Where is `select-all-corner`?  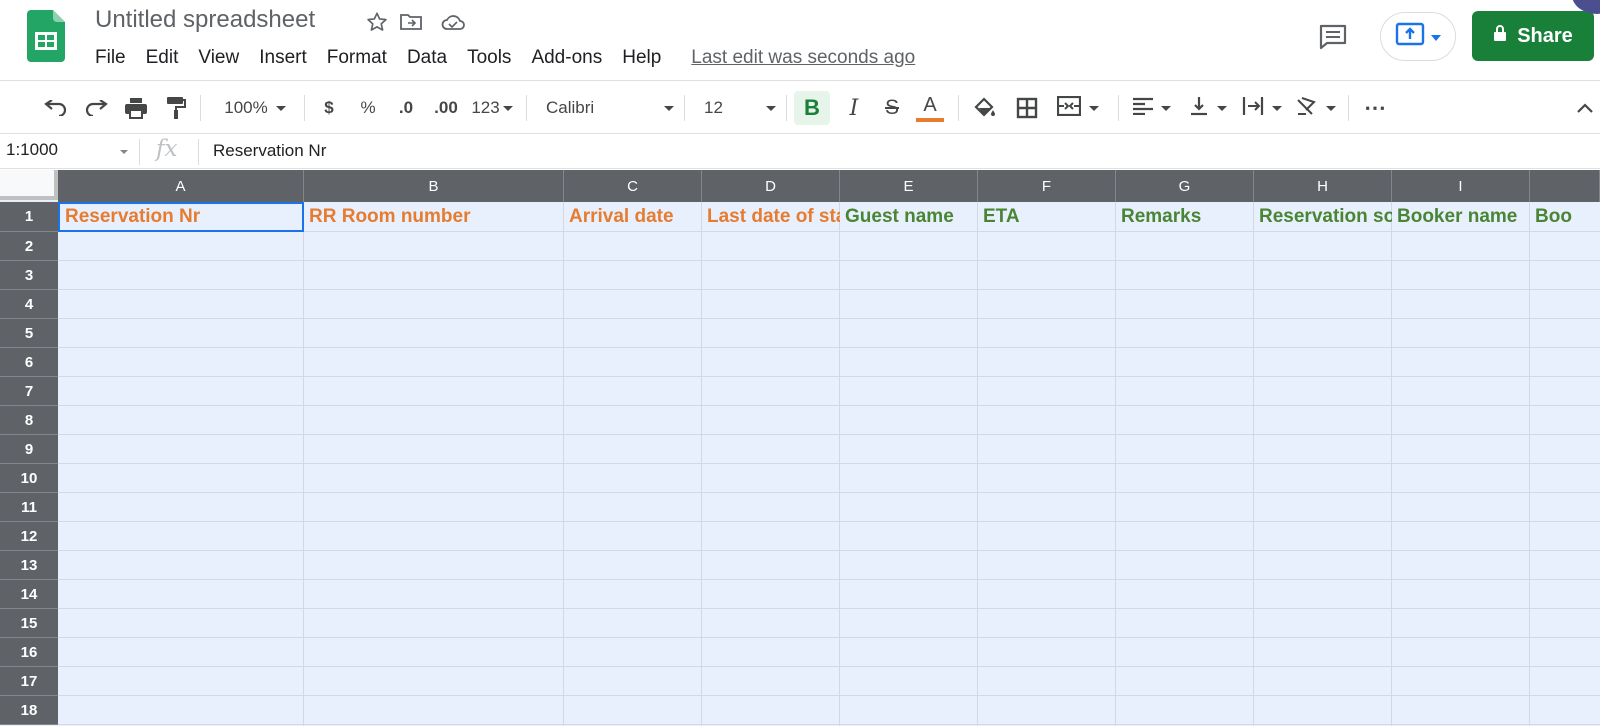 select-all-corner is located at coordinates (29, 185).